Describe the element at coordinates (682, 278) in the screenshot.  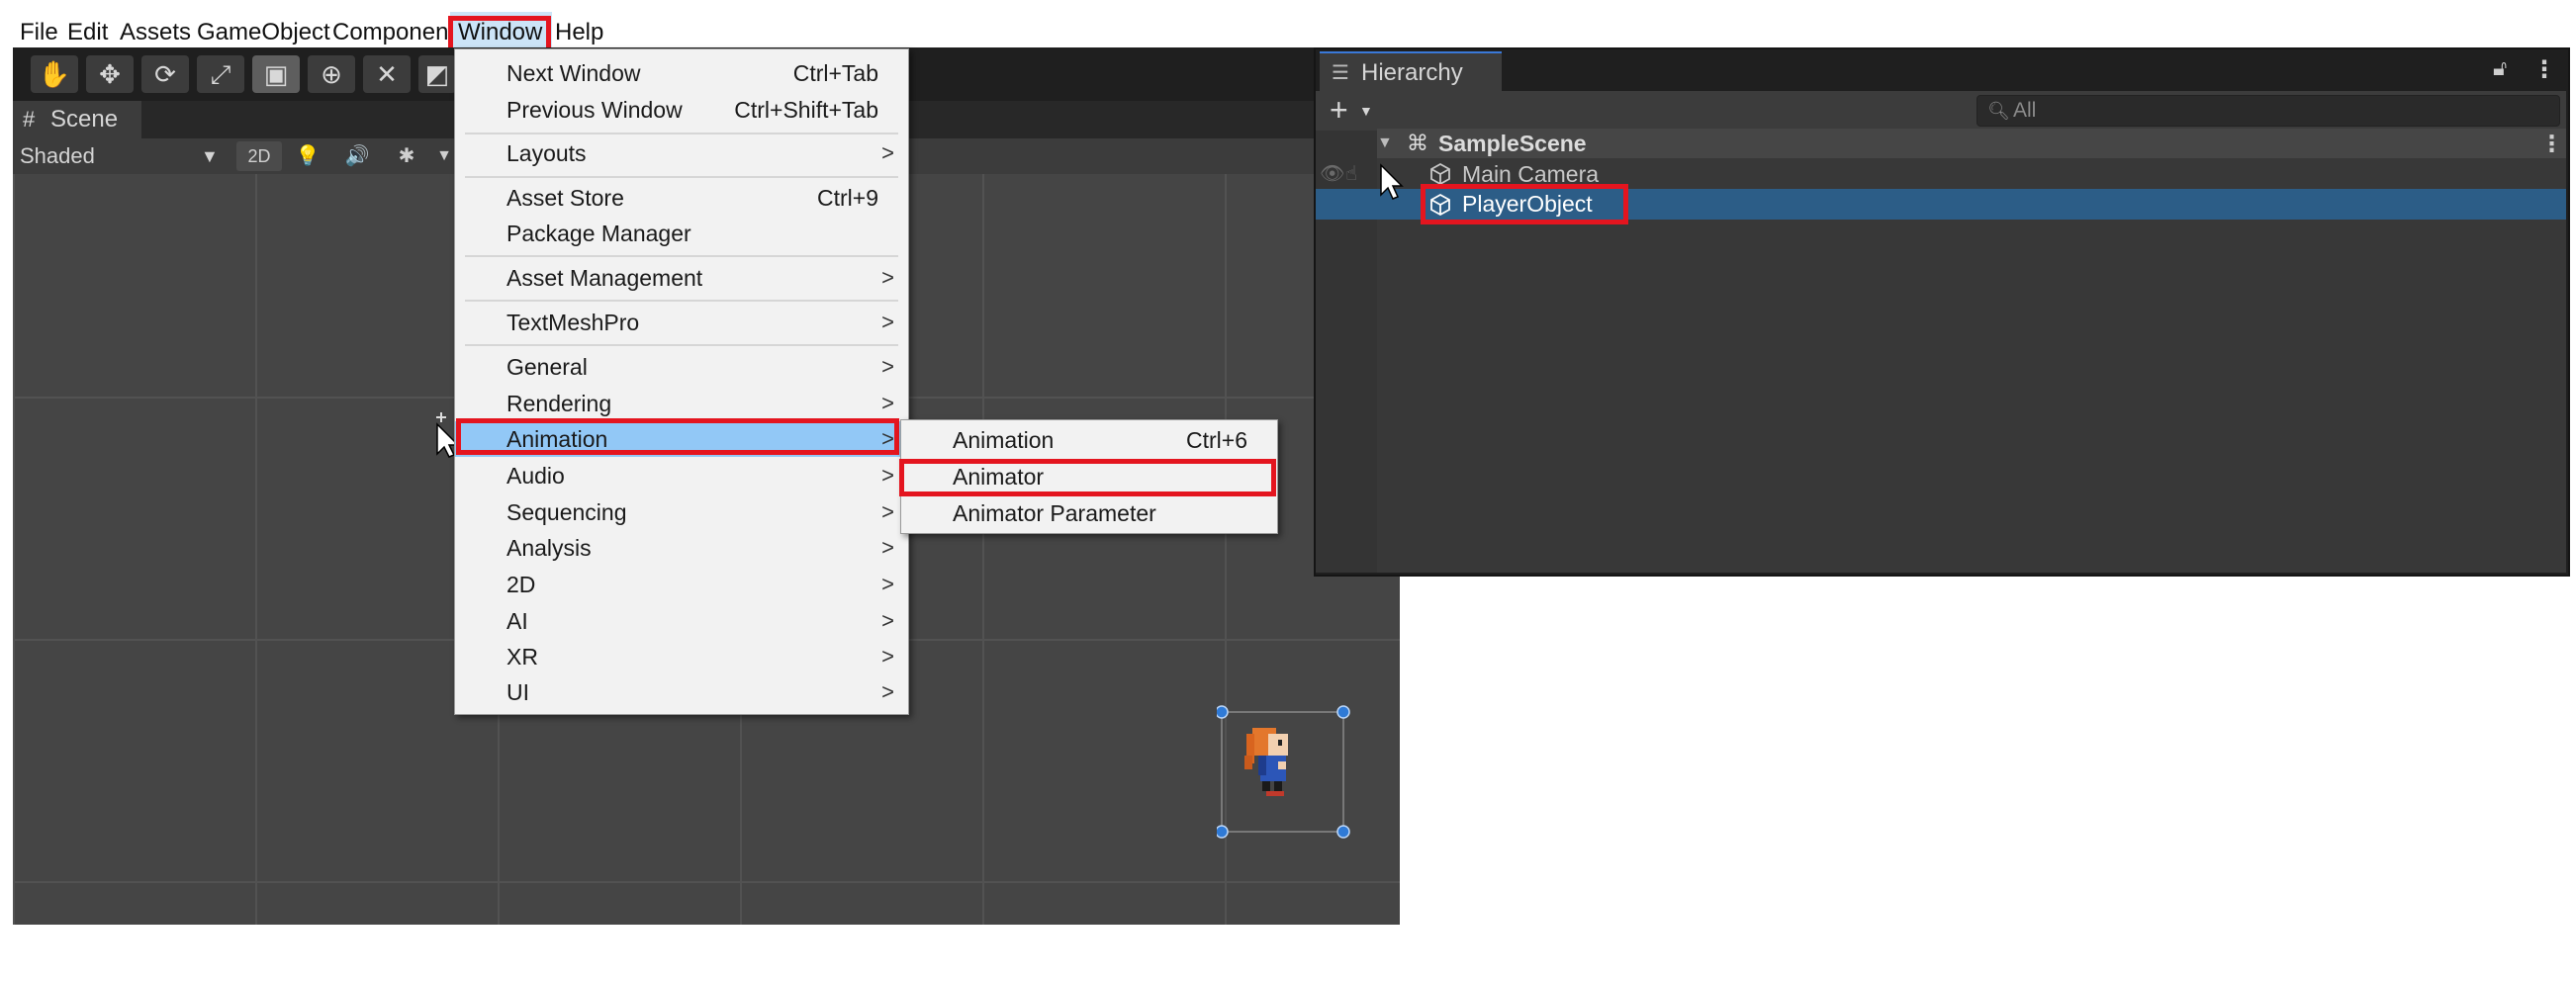
I see `menu-item-asset-management: Asset Management >` at that location.